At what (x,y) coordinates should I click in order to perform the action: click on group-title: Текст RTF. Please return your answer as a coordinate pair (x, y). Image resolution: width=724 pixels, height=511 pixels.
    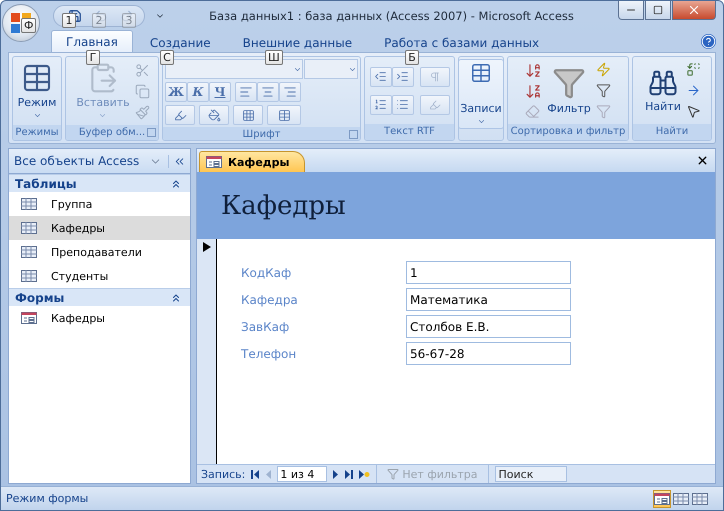
    Looking at the image, I should click on (409, 132).